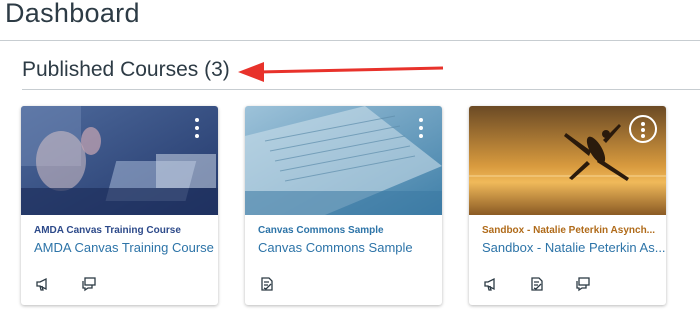 This screenshot has height=331, width=700. Describe the element at coordinates (361, 89) in the screenshot. I see `section-divider` at that location.